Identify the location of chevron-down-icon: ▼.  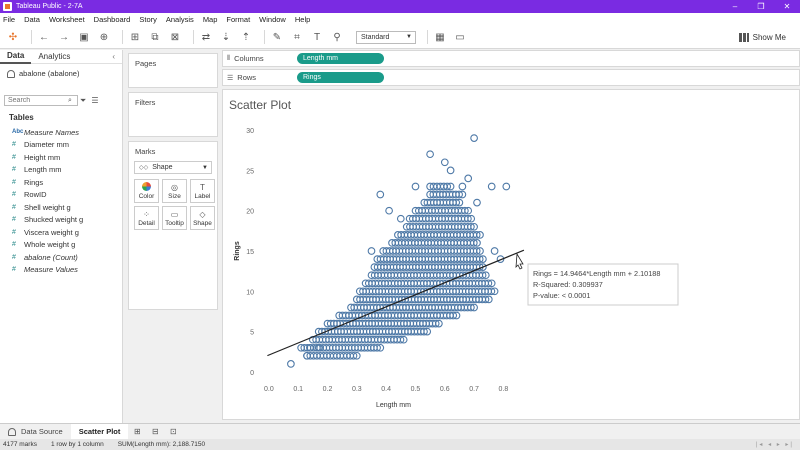
(409, 37).